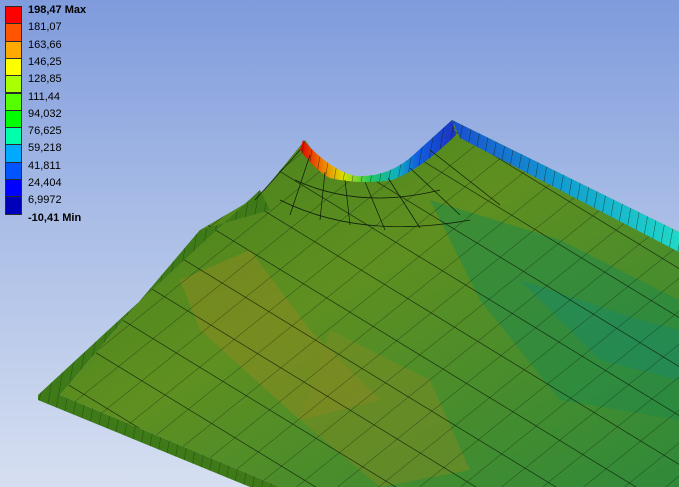  I want to click on legend-level-label: 94,032, so click(45, 113).